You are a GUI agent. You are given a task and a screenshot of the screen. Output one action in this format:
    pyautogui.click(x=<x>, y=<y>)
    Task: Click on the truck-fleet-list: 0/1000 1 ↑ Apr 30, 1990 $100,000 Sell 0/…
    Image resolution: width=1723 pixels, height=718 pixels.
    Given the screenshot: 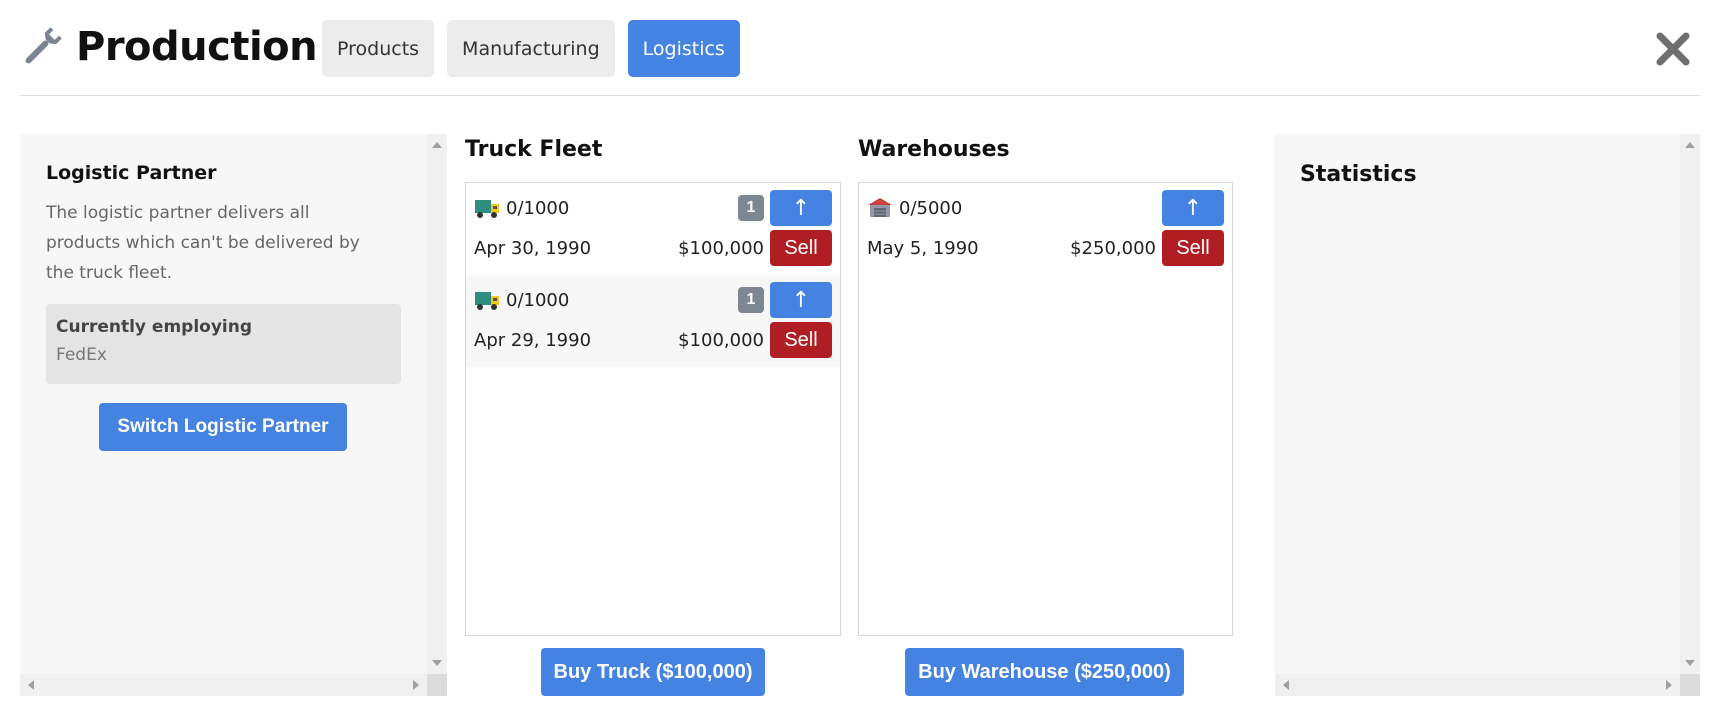 What is the action you would take?
    pyautogui.click(x=653, y=409)
    